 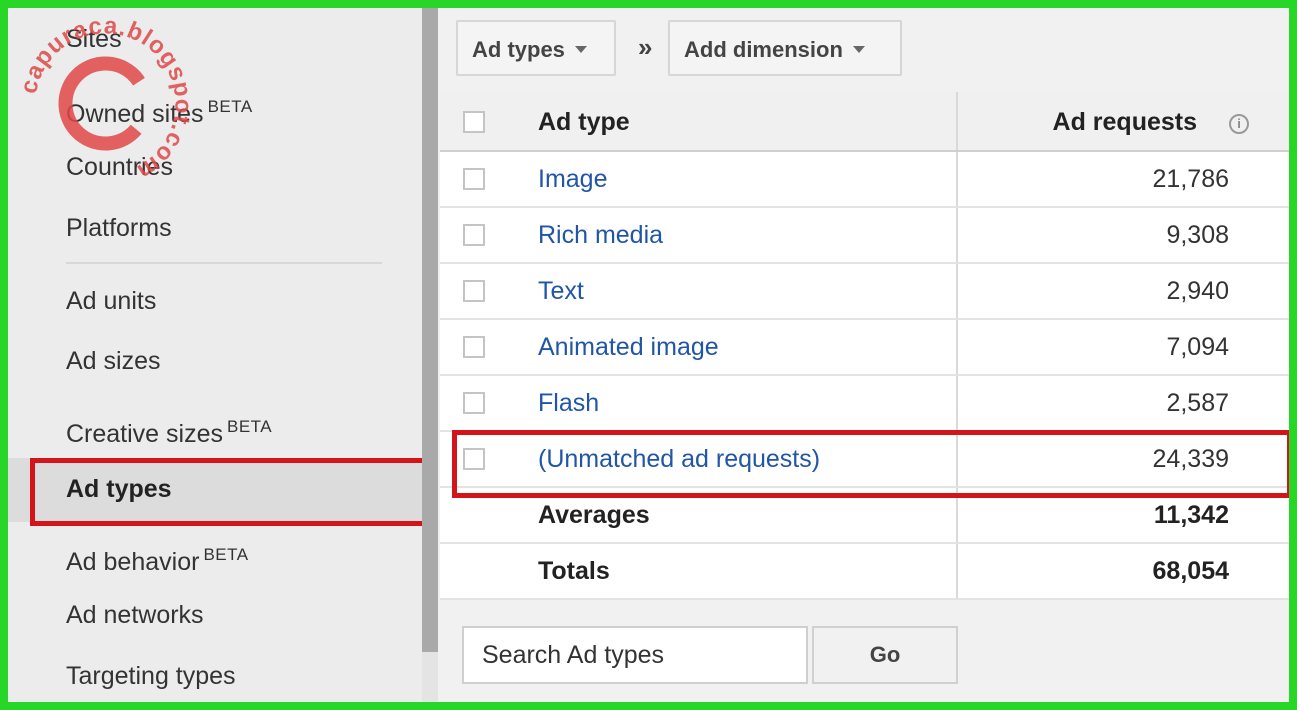 I want to click on sidebar-item-label: Platforms, so click(x=119, y=228).